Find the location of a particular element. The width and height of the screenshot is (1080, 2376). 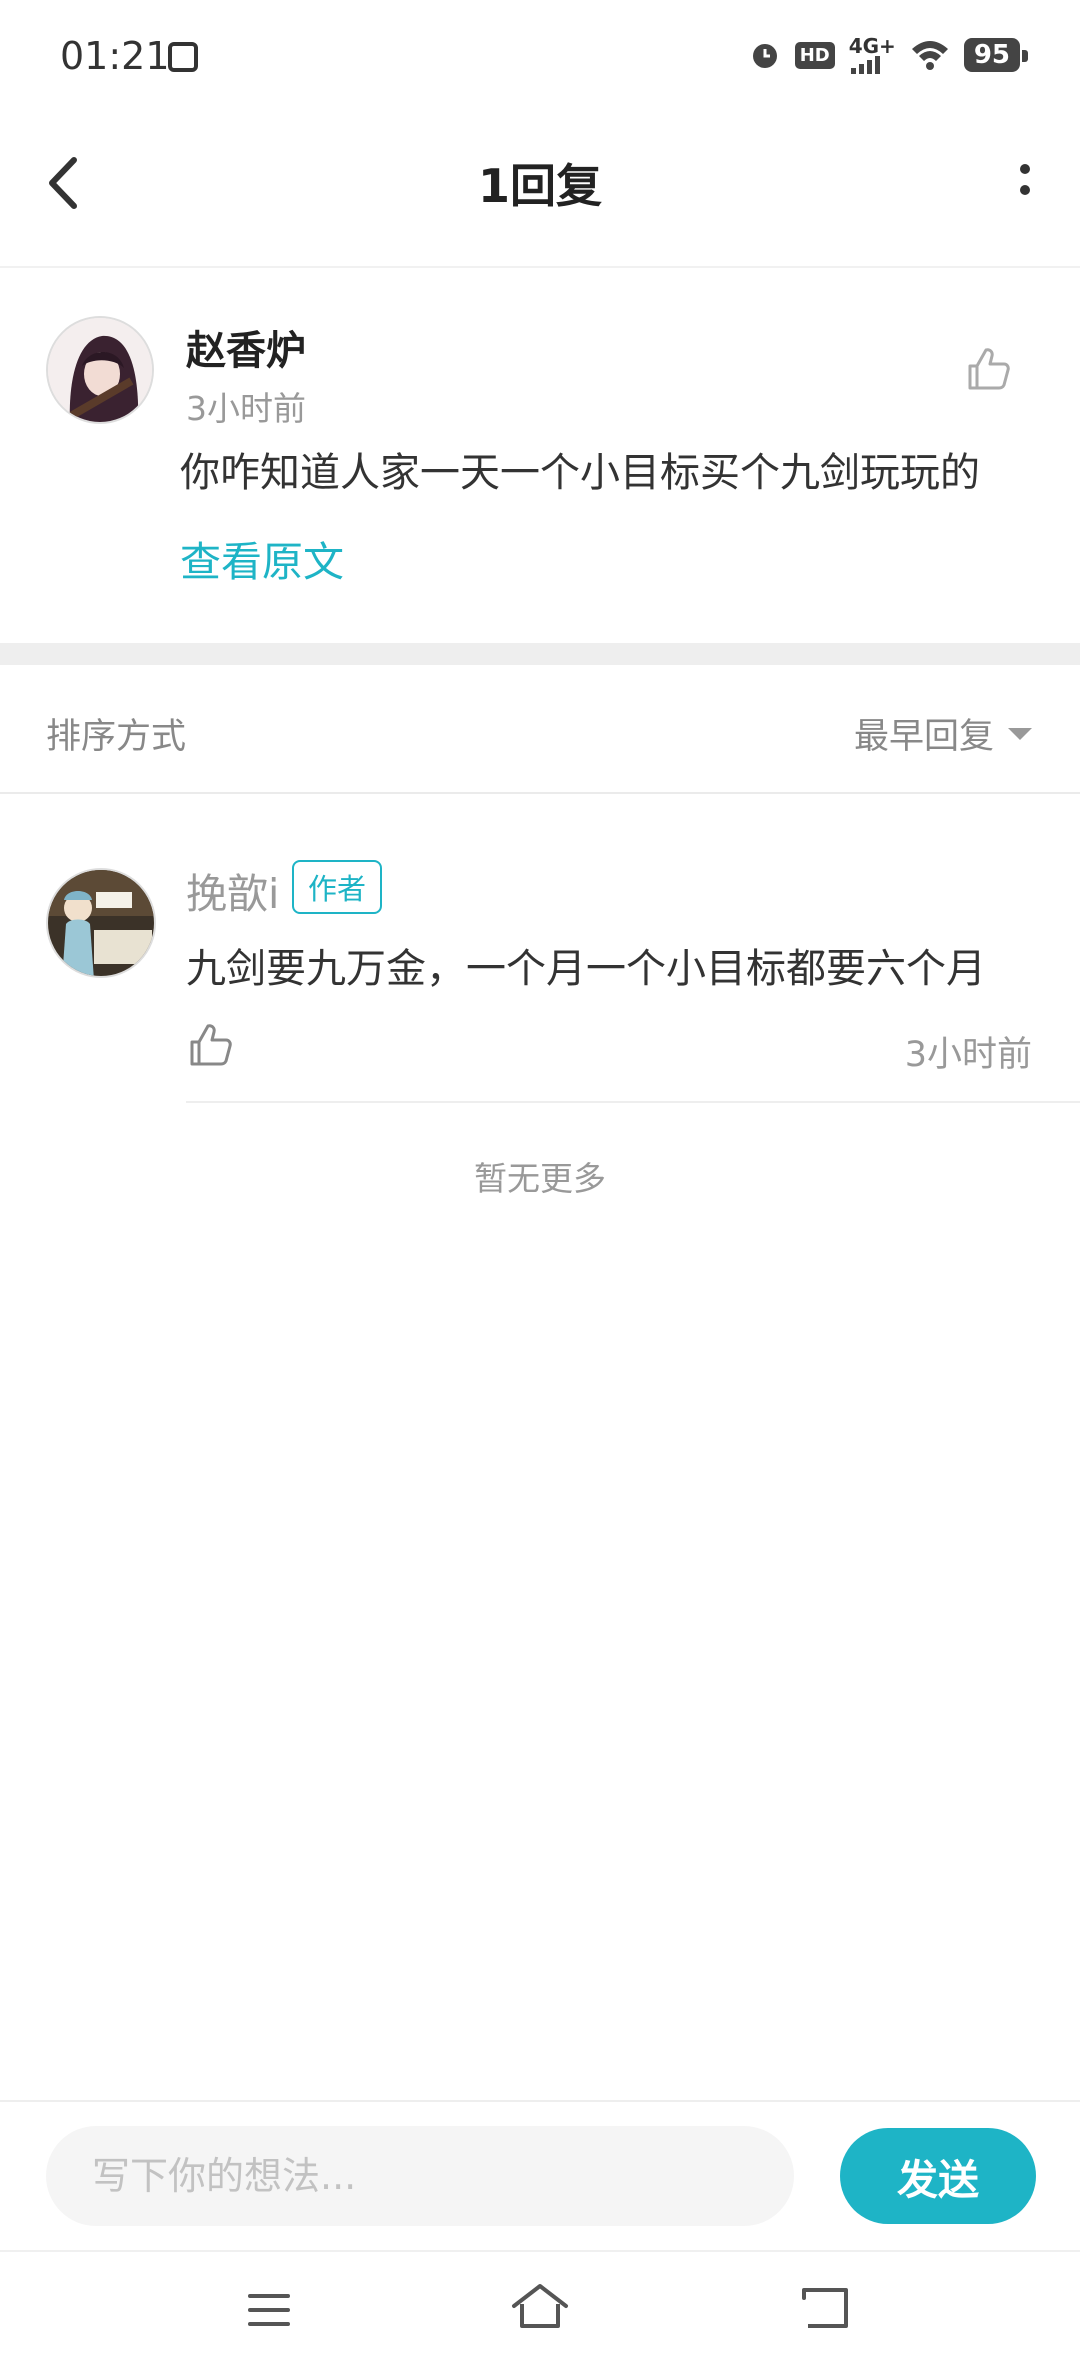

system-home-button is located at coordinates (540, 2307).